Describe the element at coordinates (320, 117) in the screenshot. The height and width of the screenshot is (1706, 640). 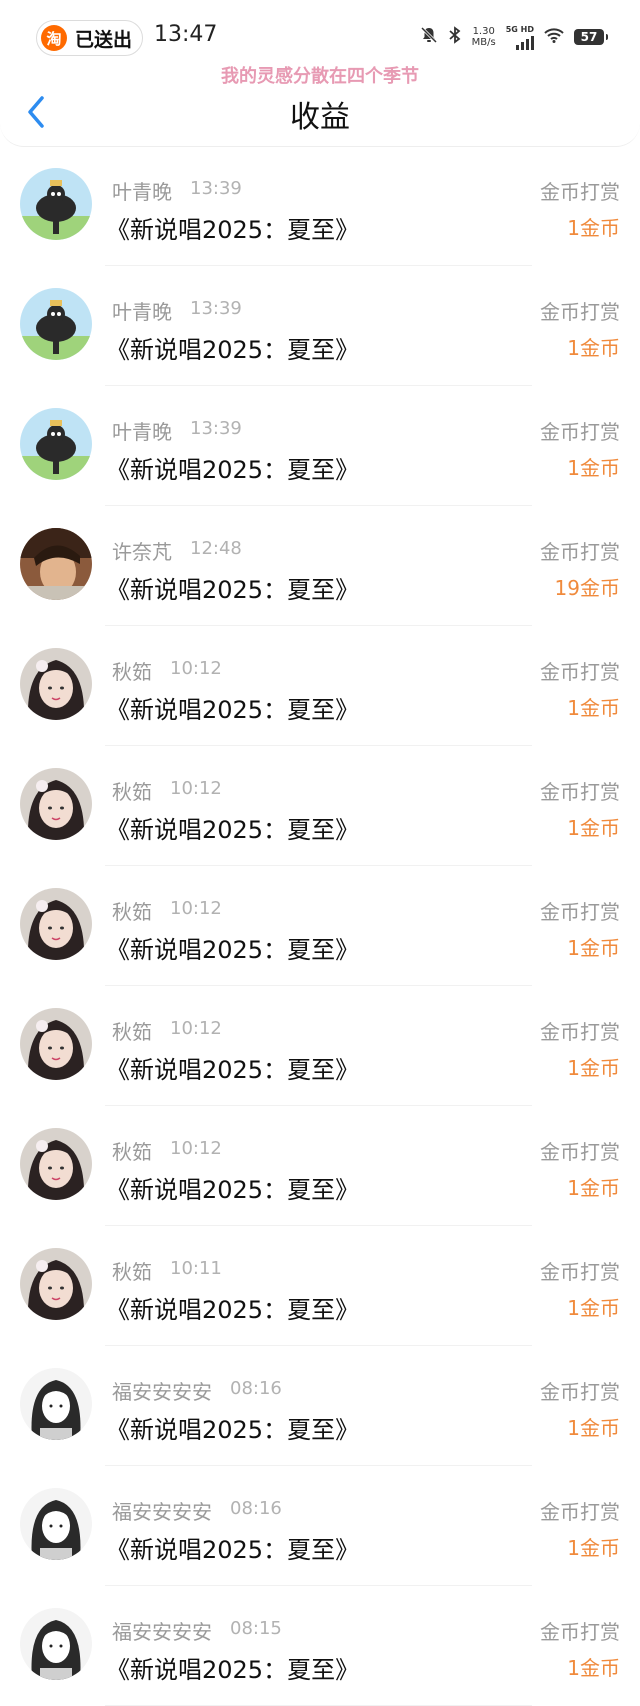
I see `page-title: 收益` at that location.